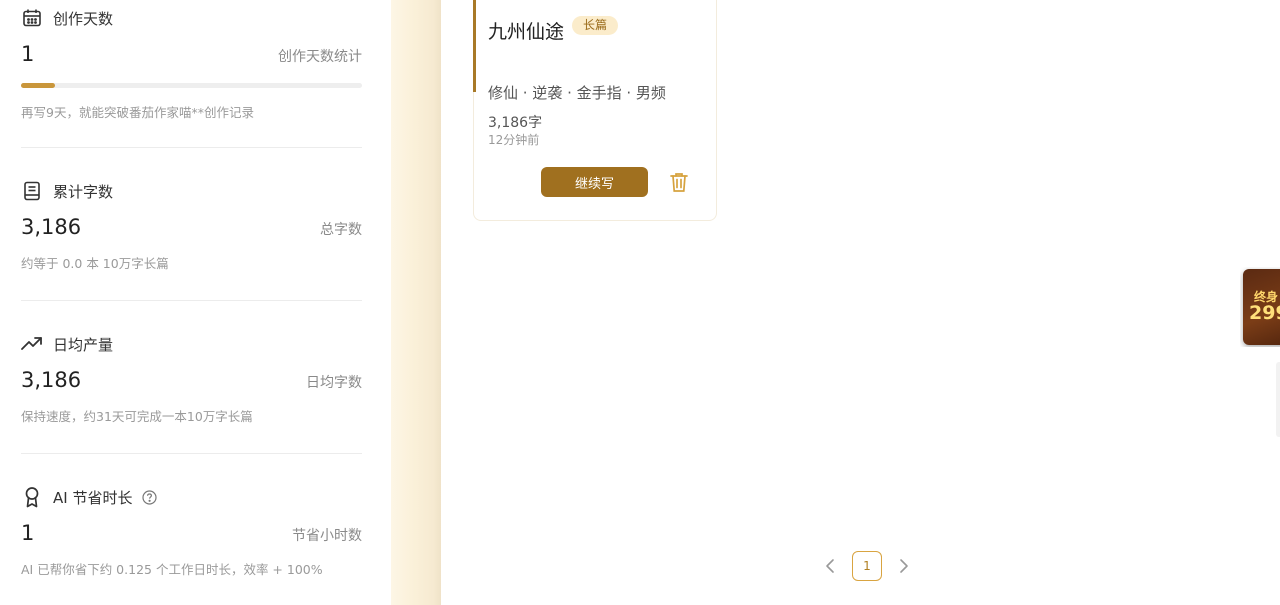  Describe the element at coordinates (594, 182) in the screenshot. I see `continue-writing-button: 继续写` at that location.